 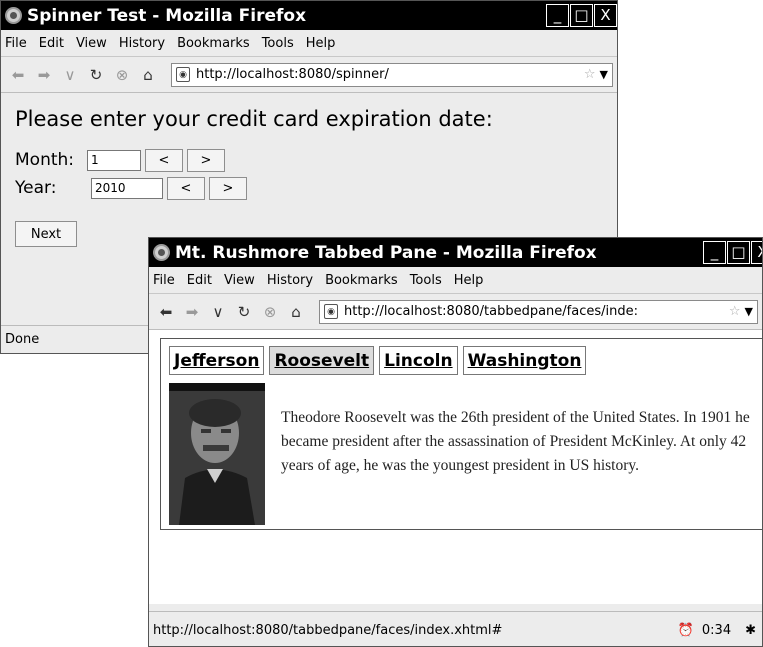 I want to click on window-title: Spinner Test - Mozilla Firefox, so click(x=167, y=15).